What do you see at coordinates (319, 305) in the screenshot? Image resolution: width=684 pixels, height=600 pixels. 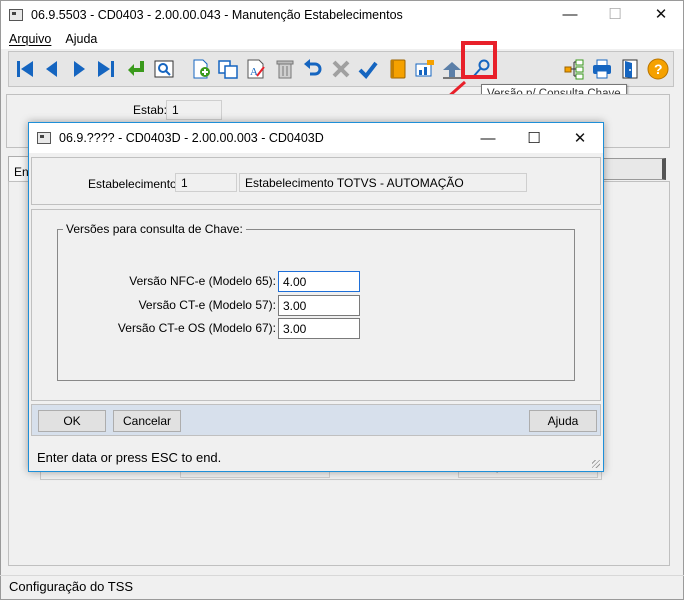 I see `cte-version-input` at bounding box center [319, 305].